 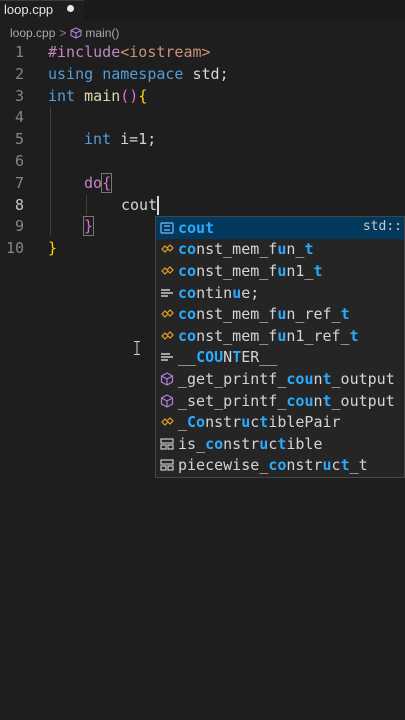 What do you see at coordinates (102, 96) in the screenshot?
I see `code-token: main` at bounding box center [102, 96].